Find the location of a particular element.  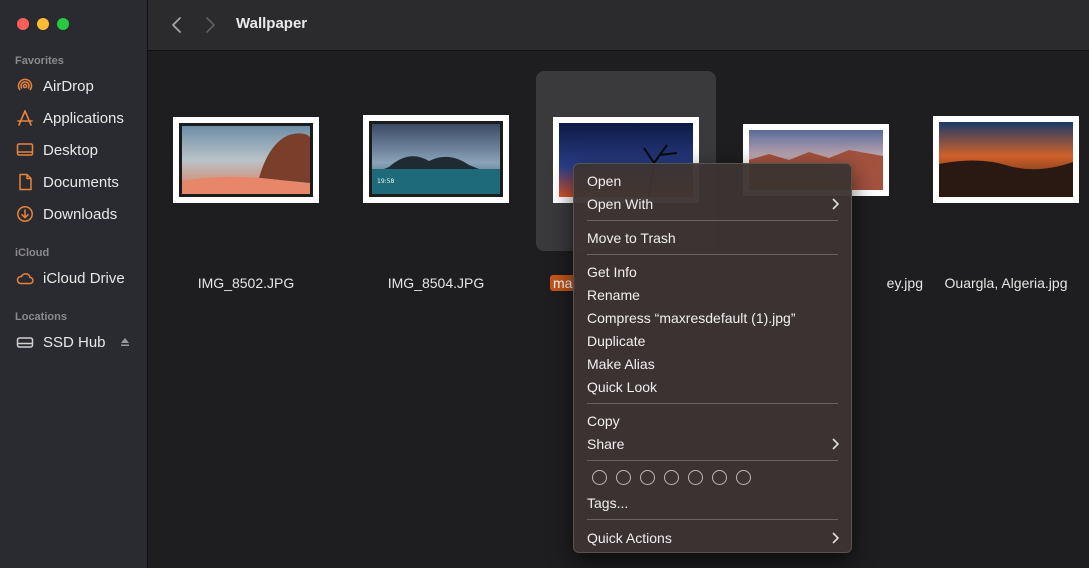

tag-color-picker is located at coordinates (671, 477).